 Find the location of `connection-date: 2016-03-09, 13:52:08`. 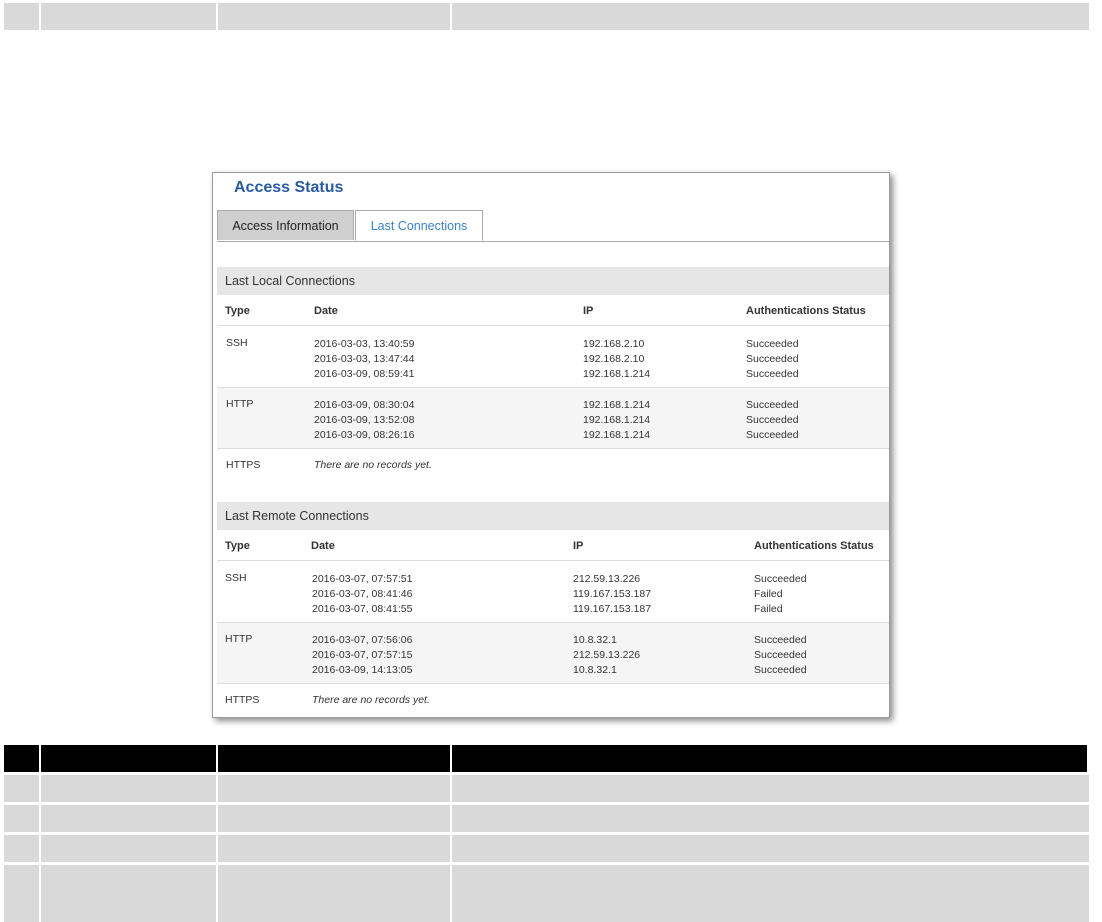

connection-date: 2016-03-09, 13:52:08 is located at coordinates (364, 420).